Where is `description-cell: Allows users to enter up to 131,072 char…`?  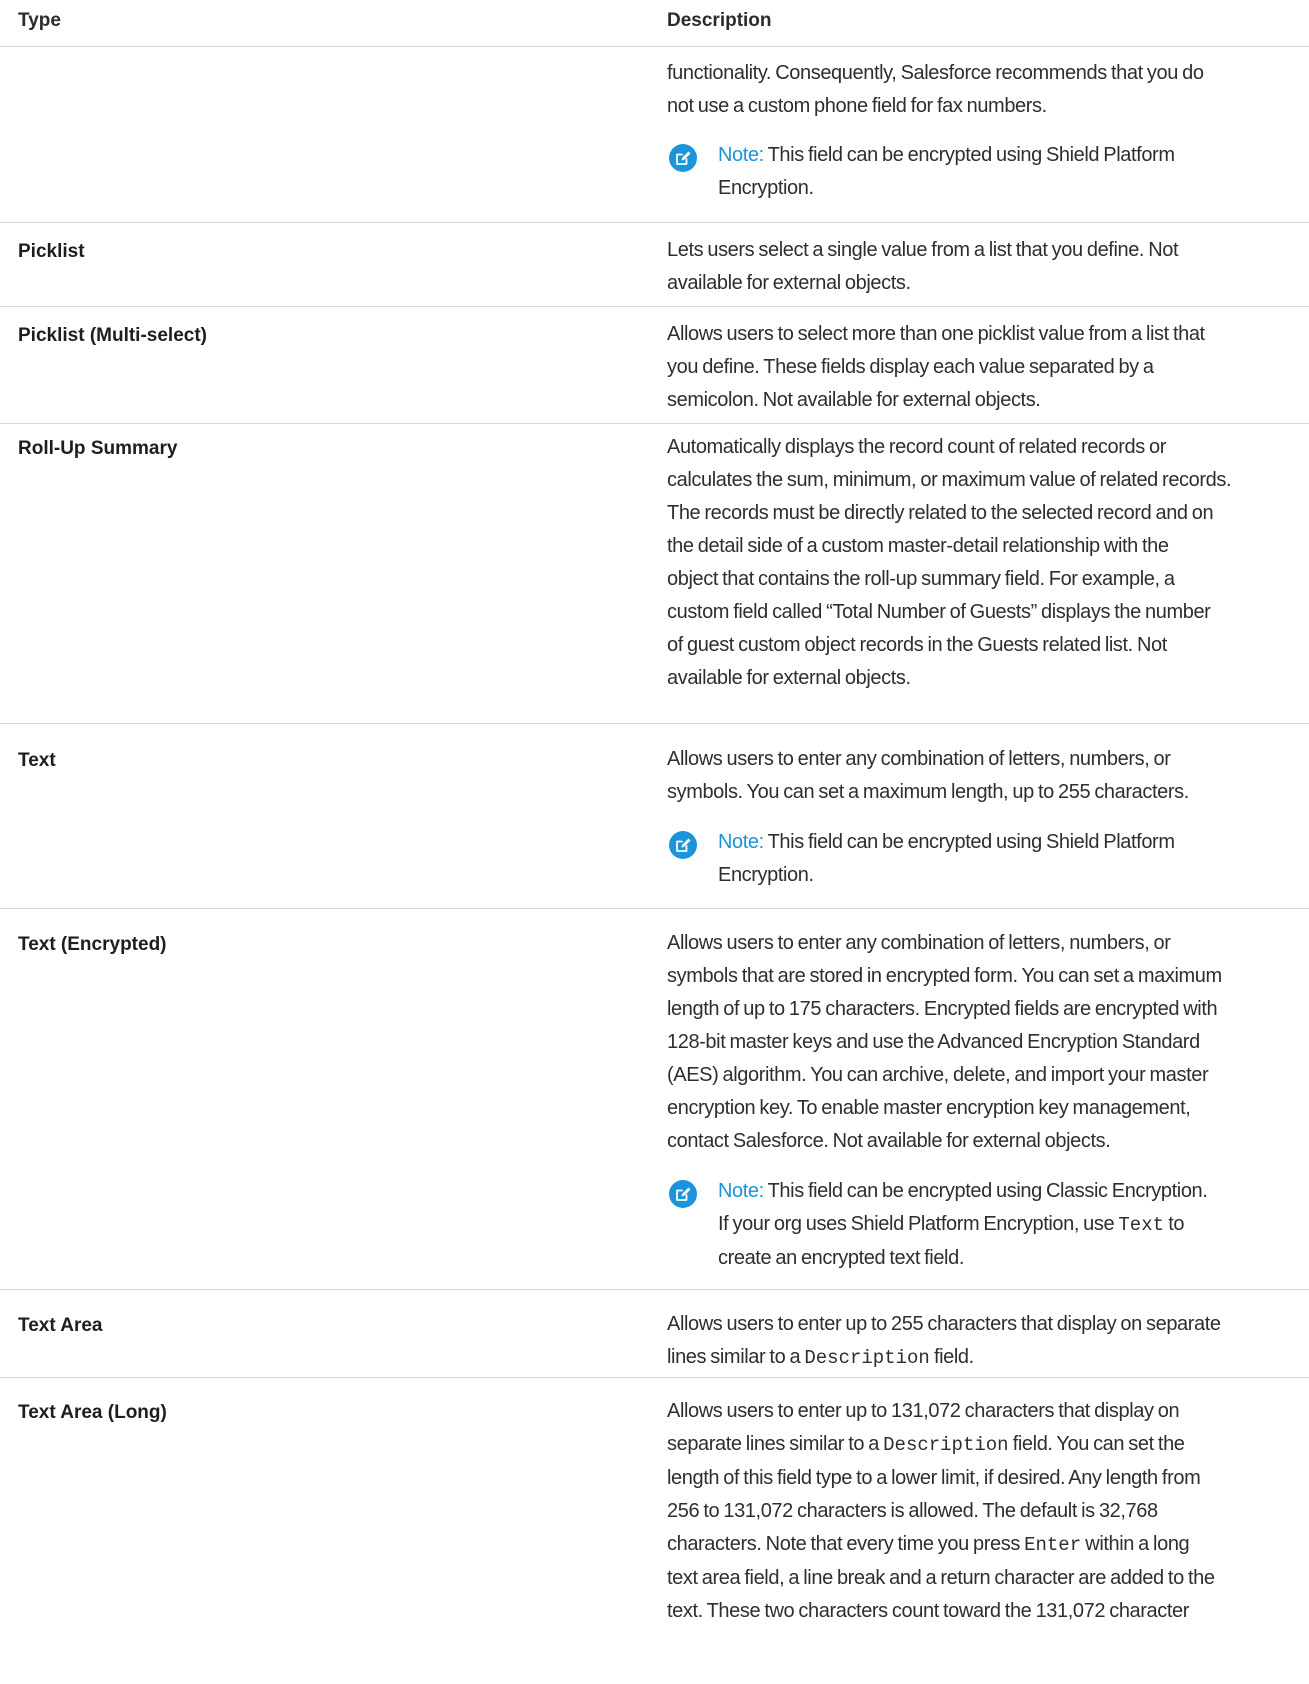
description-cell: Allows users to enter up to 131,072 char… is located at coordinates (977, 1511).